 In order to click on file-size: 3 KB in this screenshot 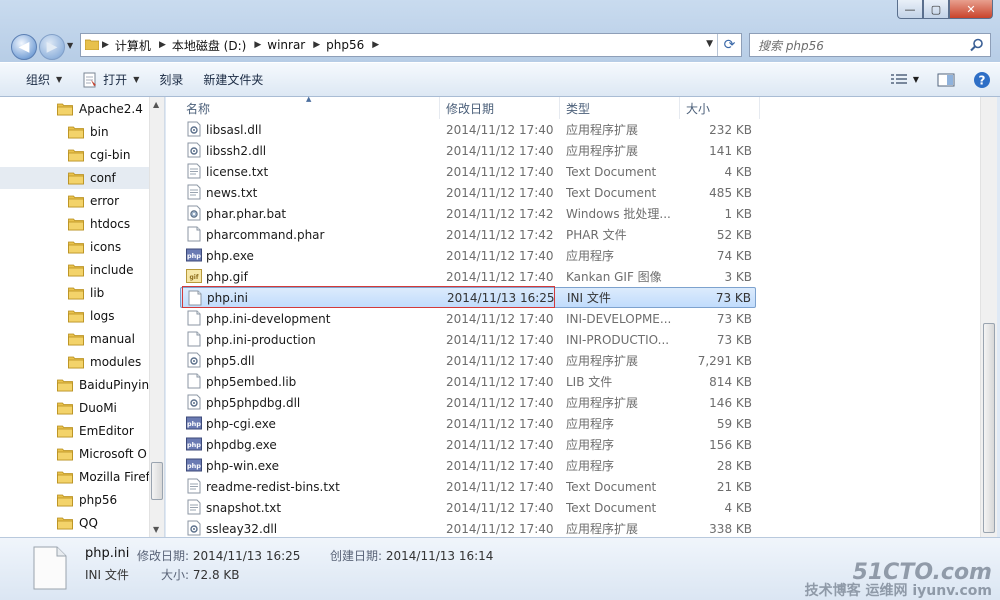, I will do `click(738, 276)`.